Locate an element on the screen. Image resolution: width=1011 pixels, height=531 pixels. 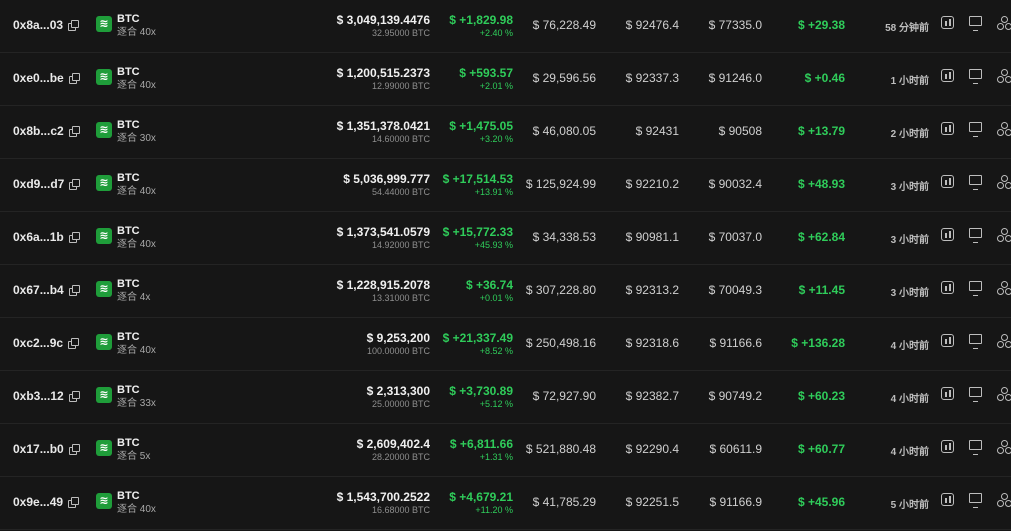
address-text: 0xe0...be is located at coordinates (38, 78).